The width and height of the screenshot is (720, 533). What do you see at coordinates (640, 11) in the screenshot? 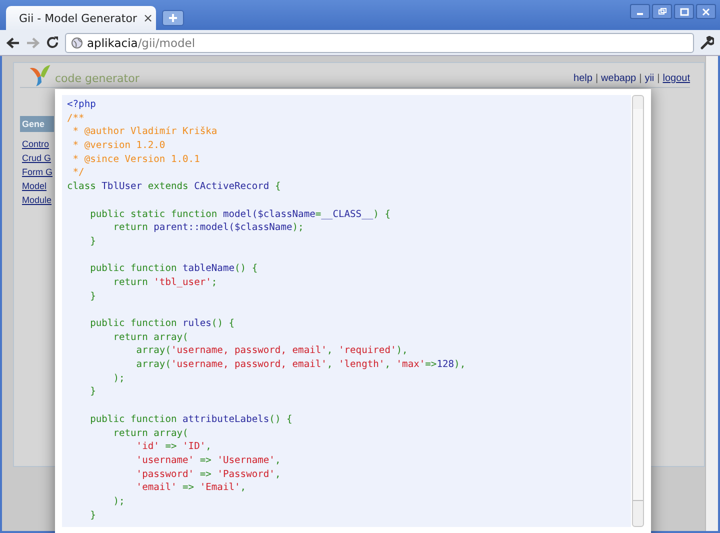
I see `minimize-button` at bounding box center [640, 11].